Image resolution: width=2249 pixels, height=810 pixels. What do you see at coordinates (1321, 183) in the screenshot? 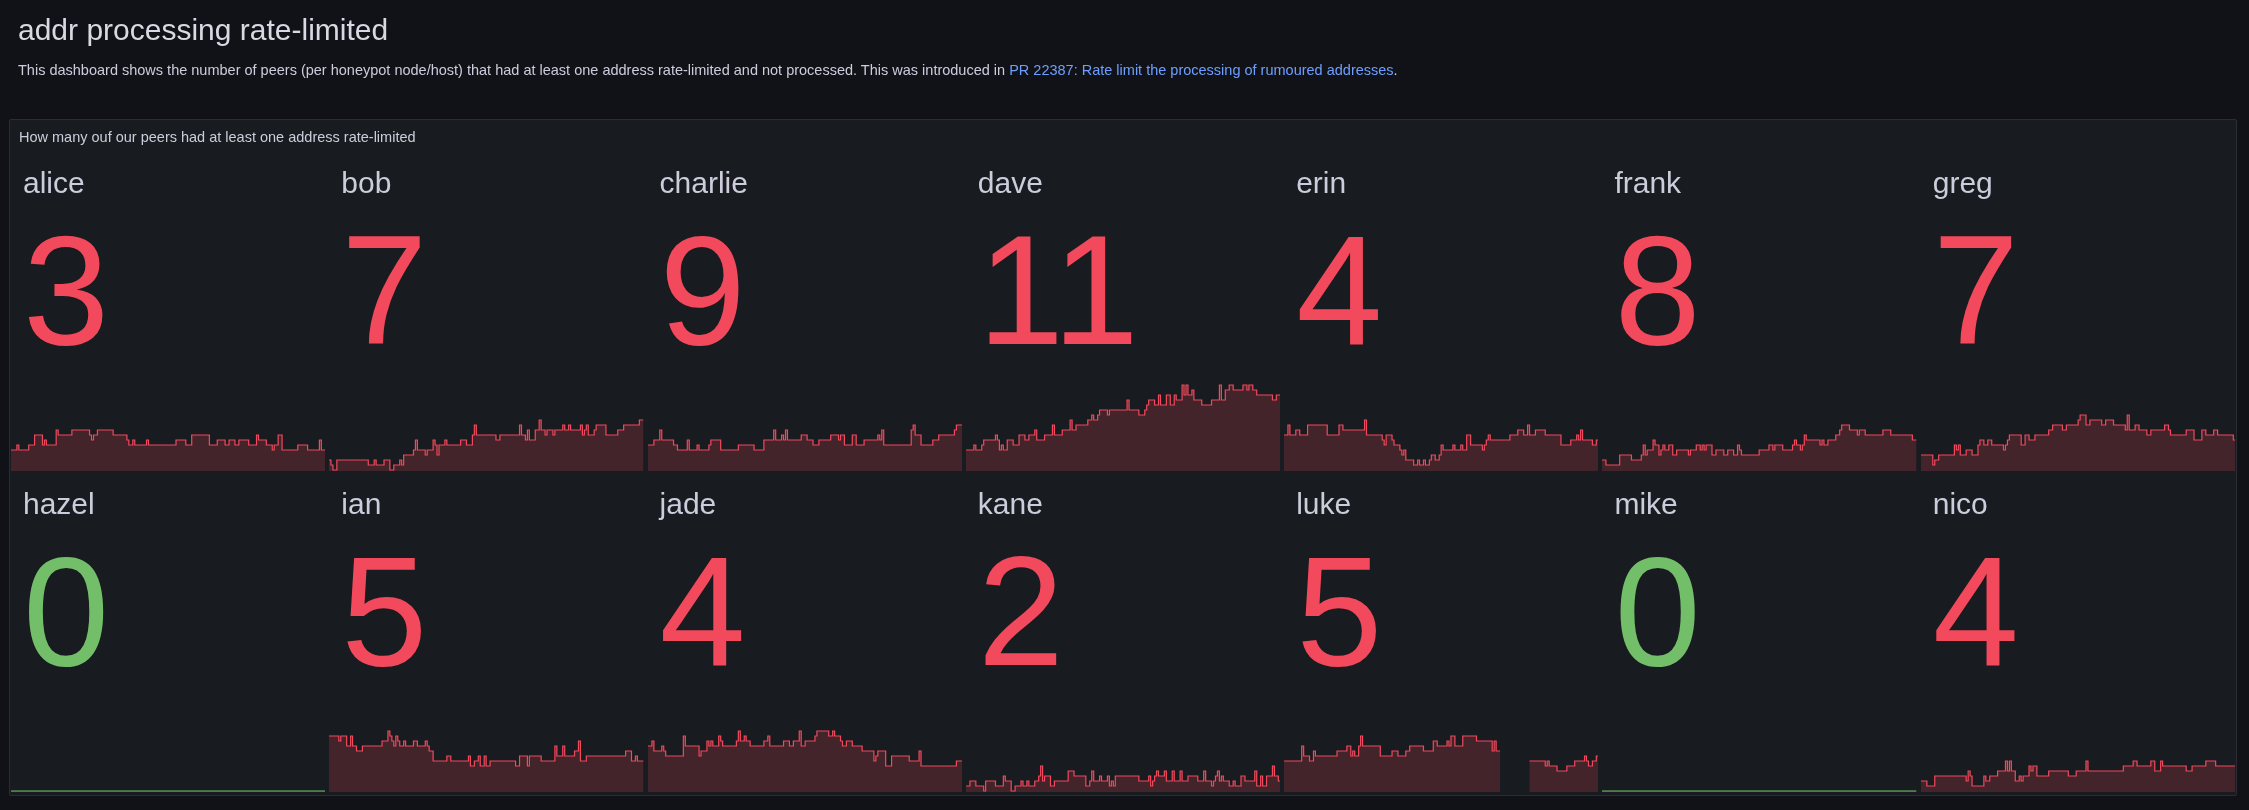
I see `peer-name: erin` at bounding box center [1321, 183].